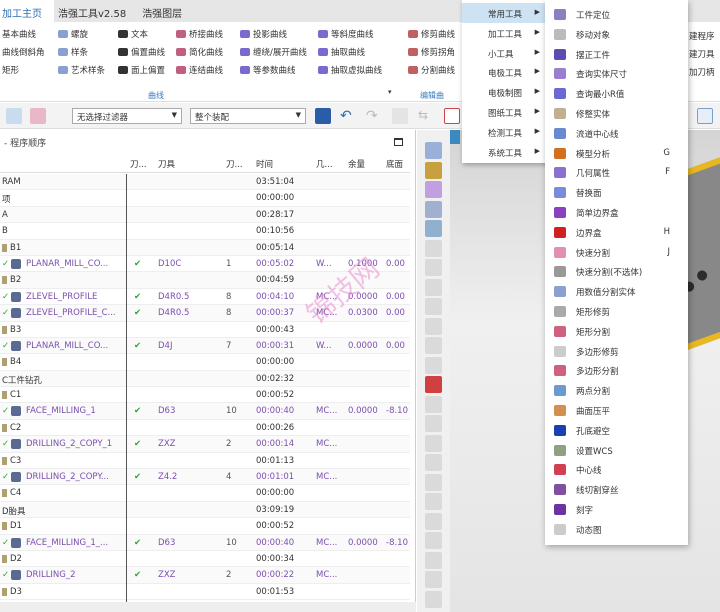  Describe the element at coordinates (205, 559) in the screenshot. I see `table-row: D2 00:00:34` at that location.